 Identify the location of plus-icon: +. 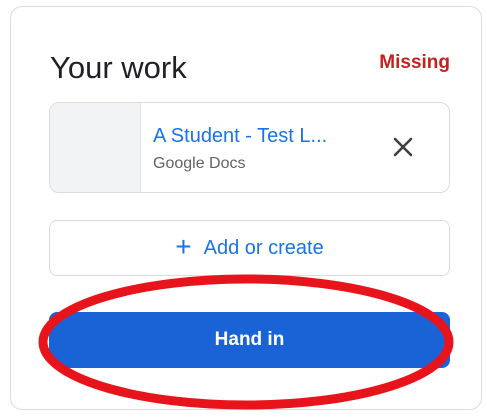
(183, 246).